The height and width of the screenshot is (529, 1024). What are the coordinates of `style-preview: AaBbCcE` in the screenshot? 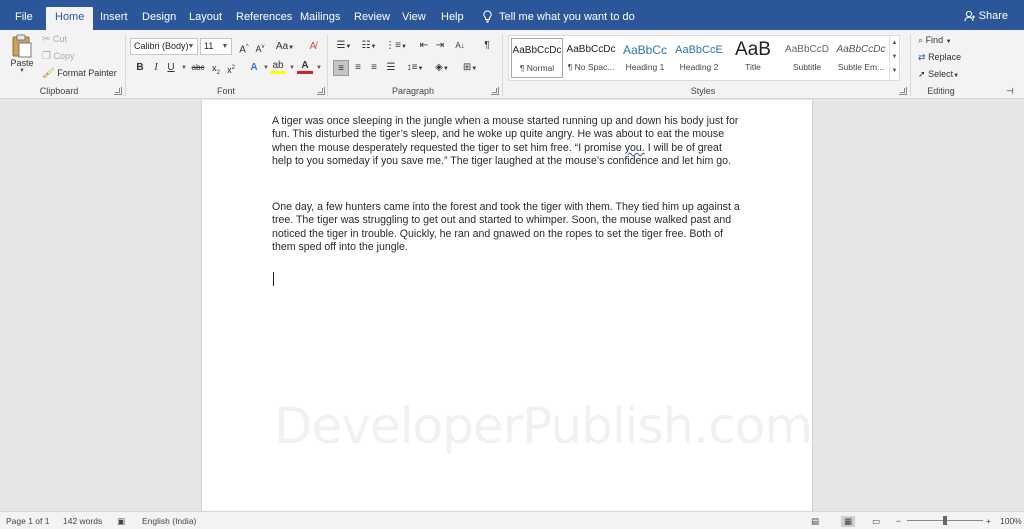 It's located at (699, 50).